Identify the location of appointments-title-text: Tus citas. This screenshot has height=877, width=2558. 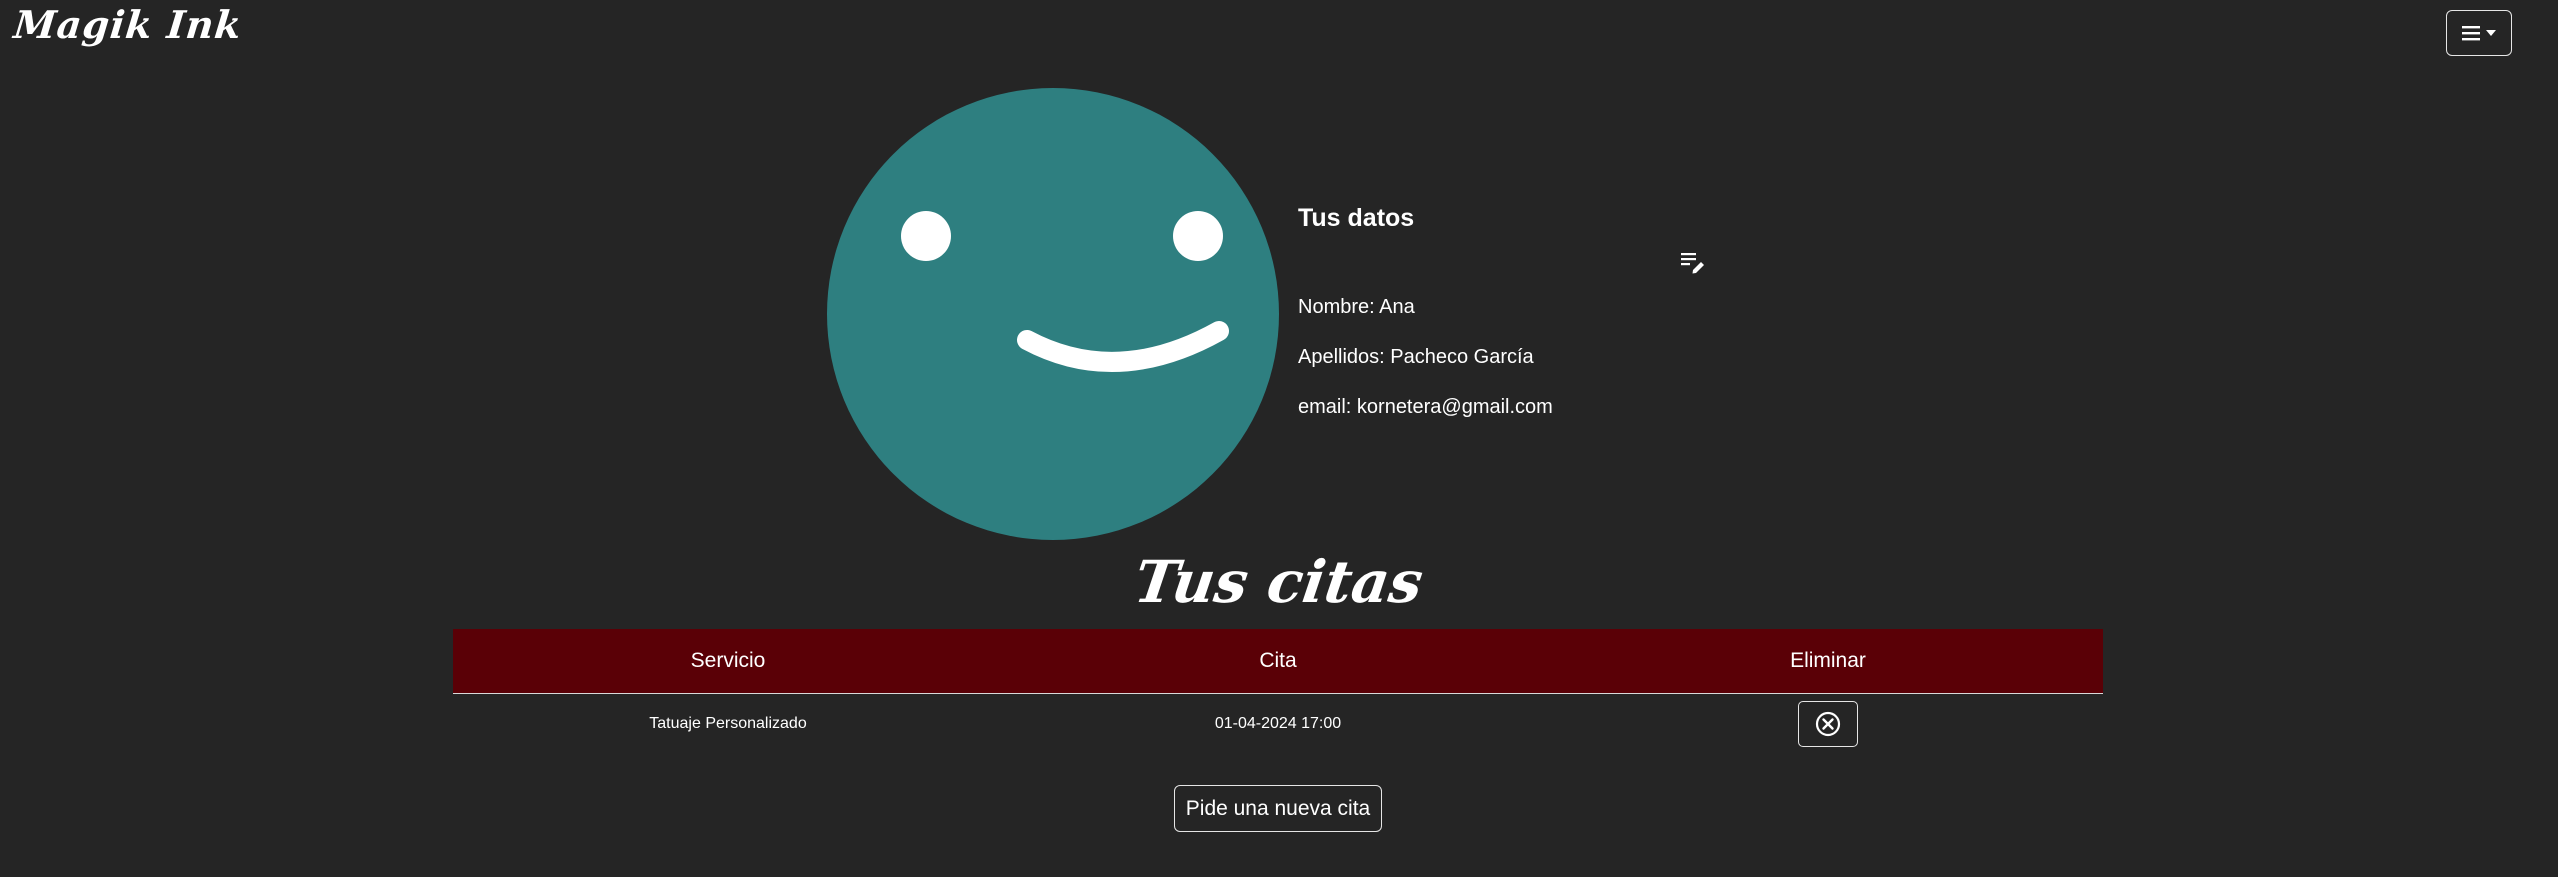
(1279, 582).